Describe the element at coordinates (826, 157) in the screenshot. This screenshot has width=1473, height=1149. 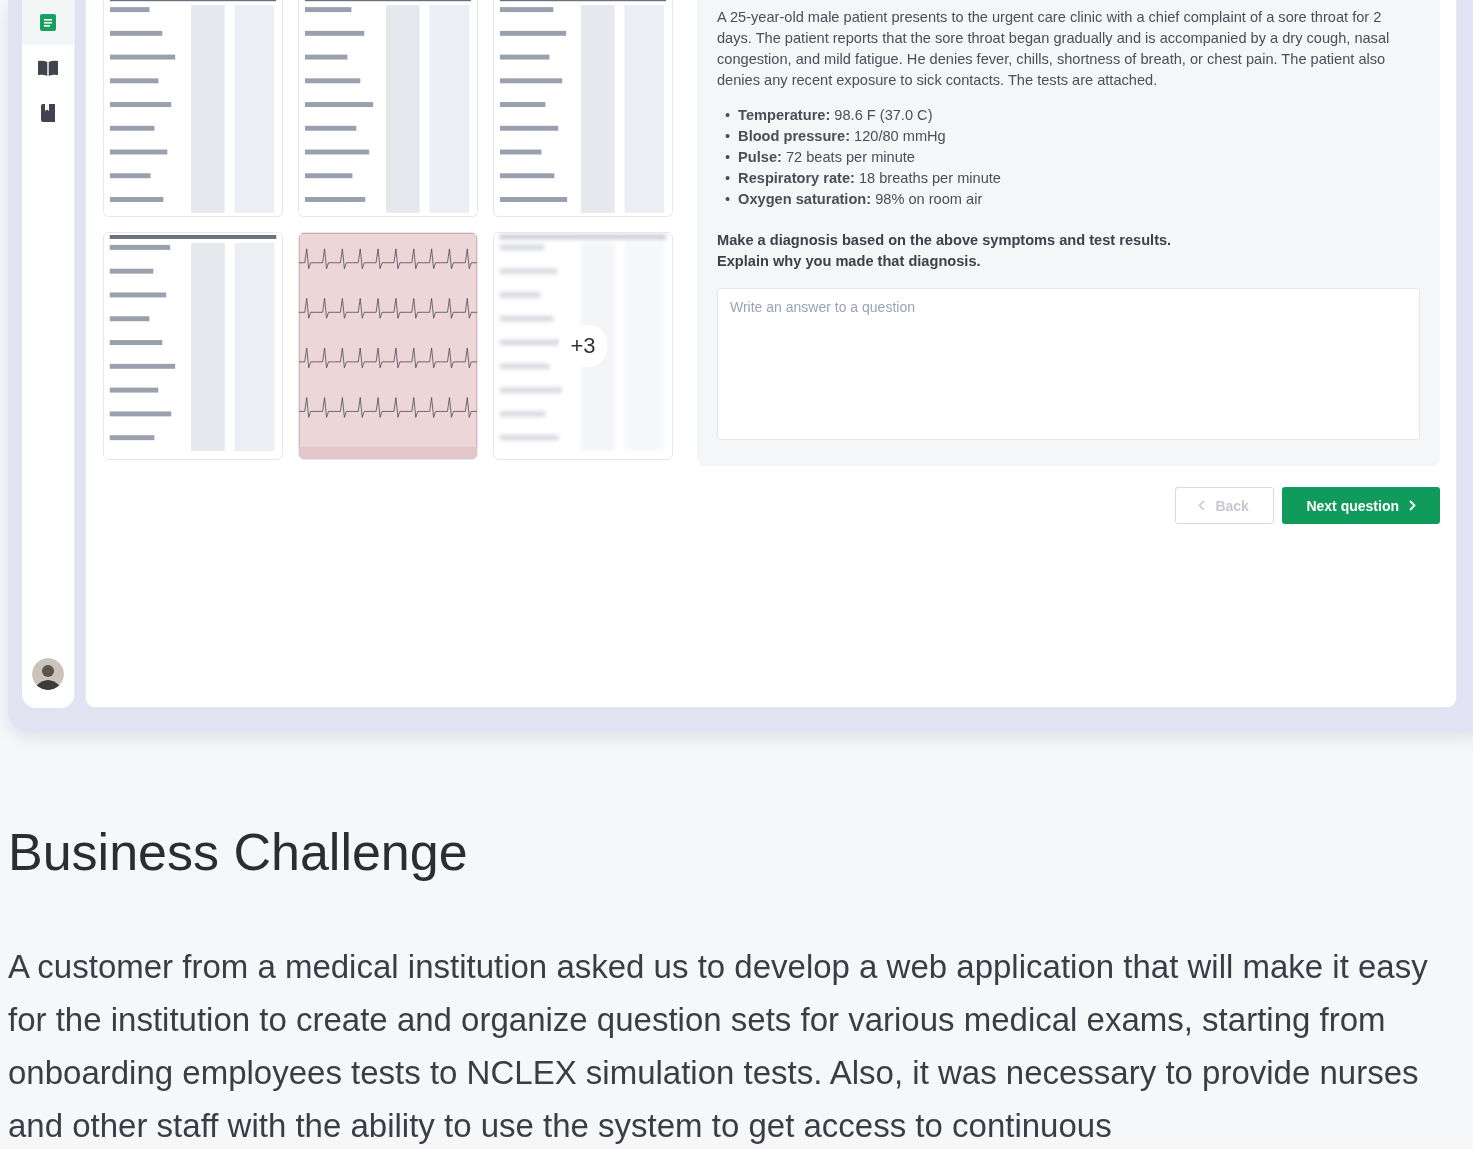
I see `vital-sign: Pulse: 72 beats per minute` at that location.